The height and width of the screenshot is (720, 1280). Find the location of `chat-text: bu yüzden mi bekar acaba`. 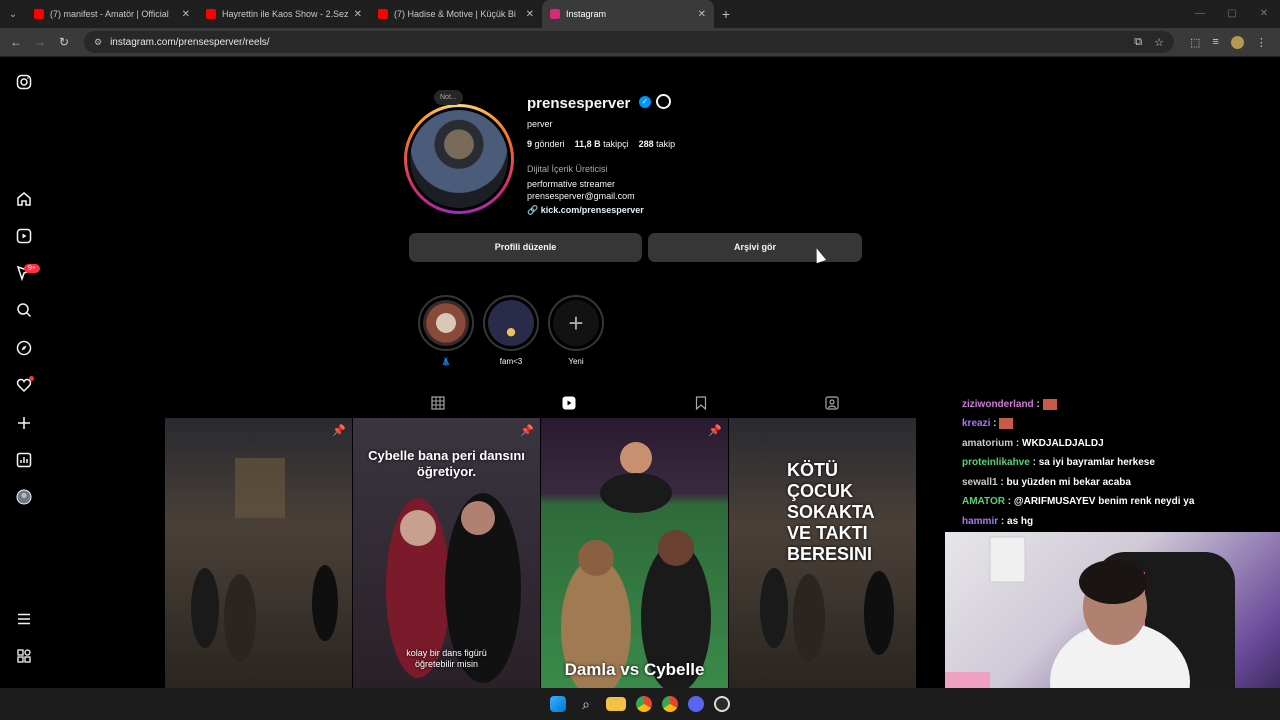

chat-text: bu yüzden mi bekar acaba is located at coordinates (1068, 482).